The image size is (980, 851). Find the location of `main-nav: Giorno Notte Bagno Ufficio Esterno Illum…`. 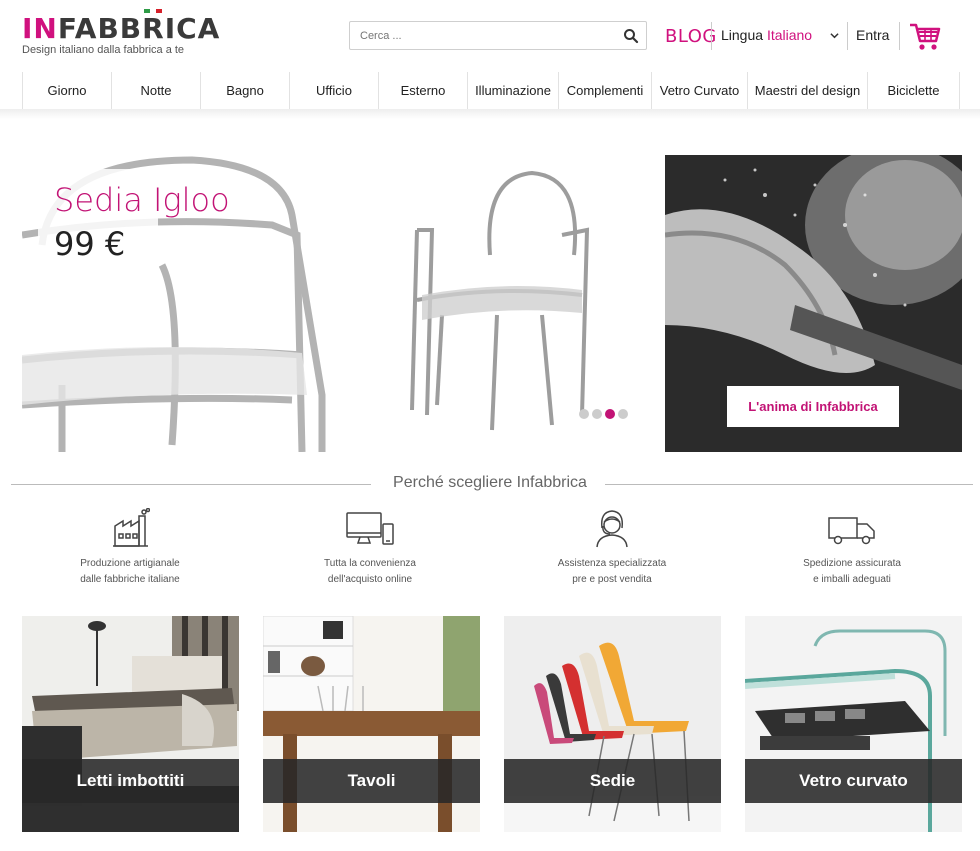

main-nav: Giorno Notte Bagno Ufficio Esterno Illum… is located at coordinates (491, 90).